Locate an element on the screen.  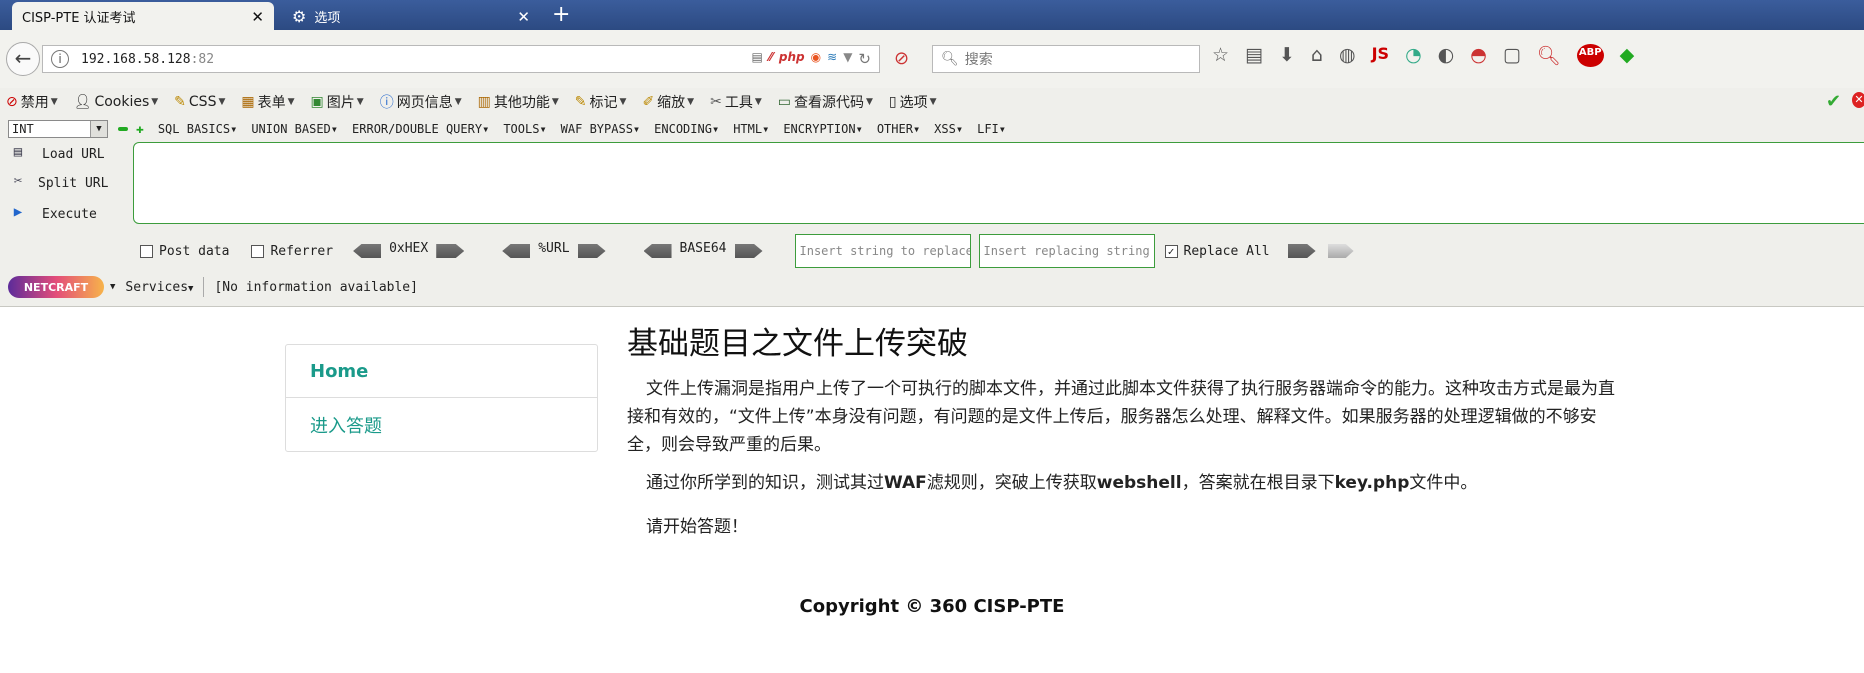
menu-encoding: ENCODING▾ is located at coordinates (686, 129).